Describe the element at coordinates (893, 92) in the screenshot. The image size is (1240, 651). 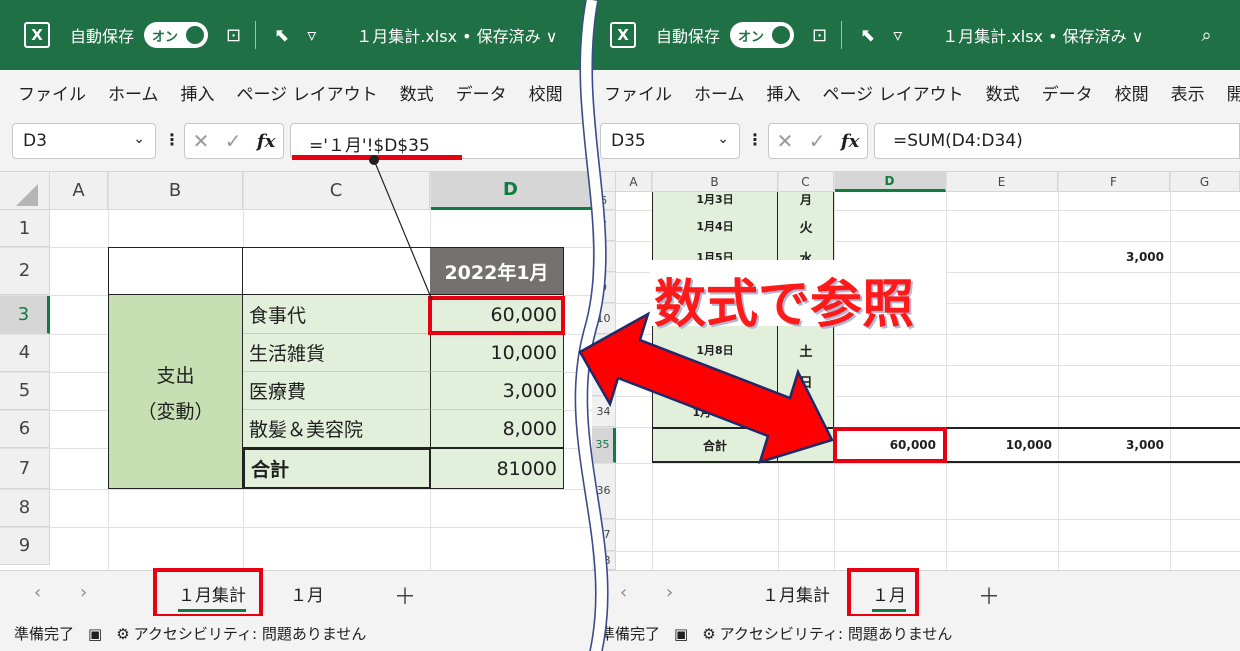
I see `menu-page-layout: ページ レイアウト` at that location.